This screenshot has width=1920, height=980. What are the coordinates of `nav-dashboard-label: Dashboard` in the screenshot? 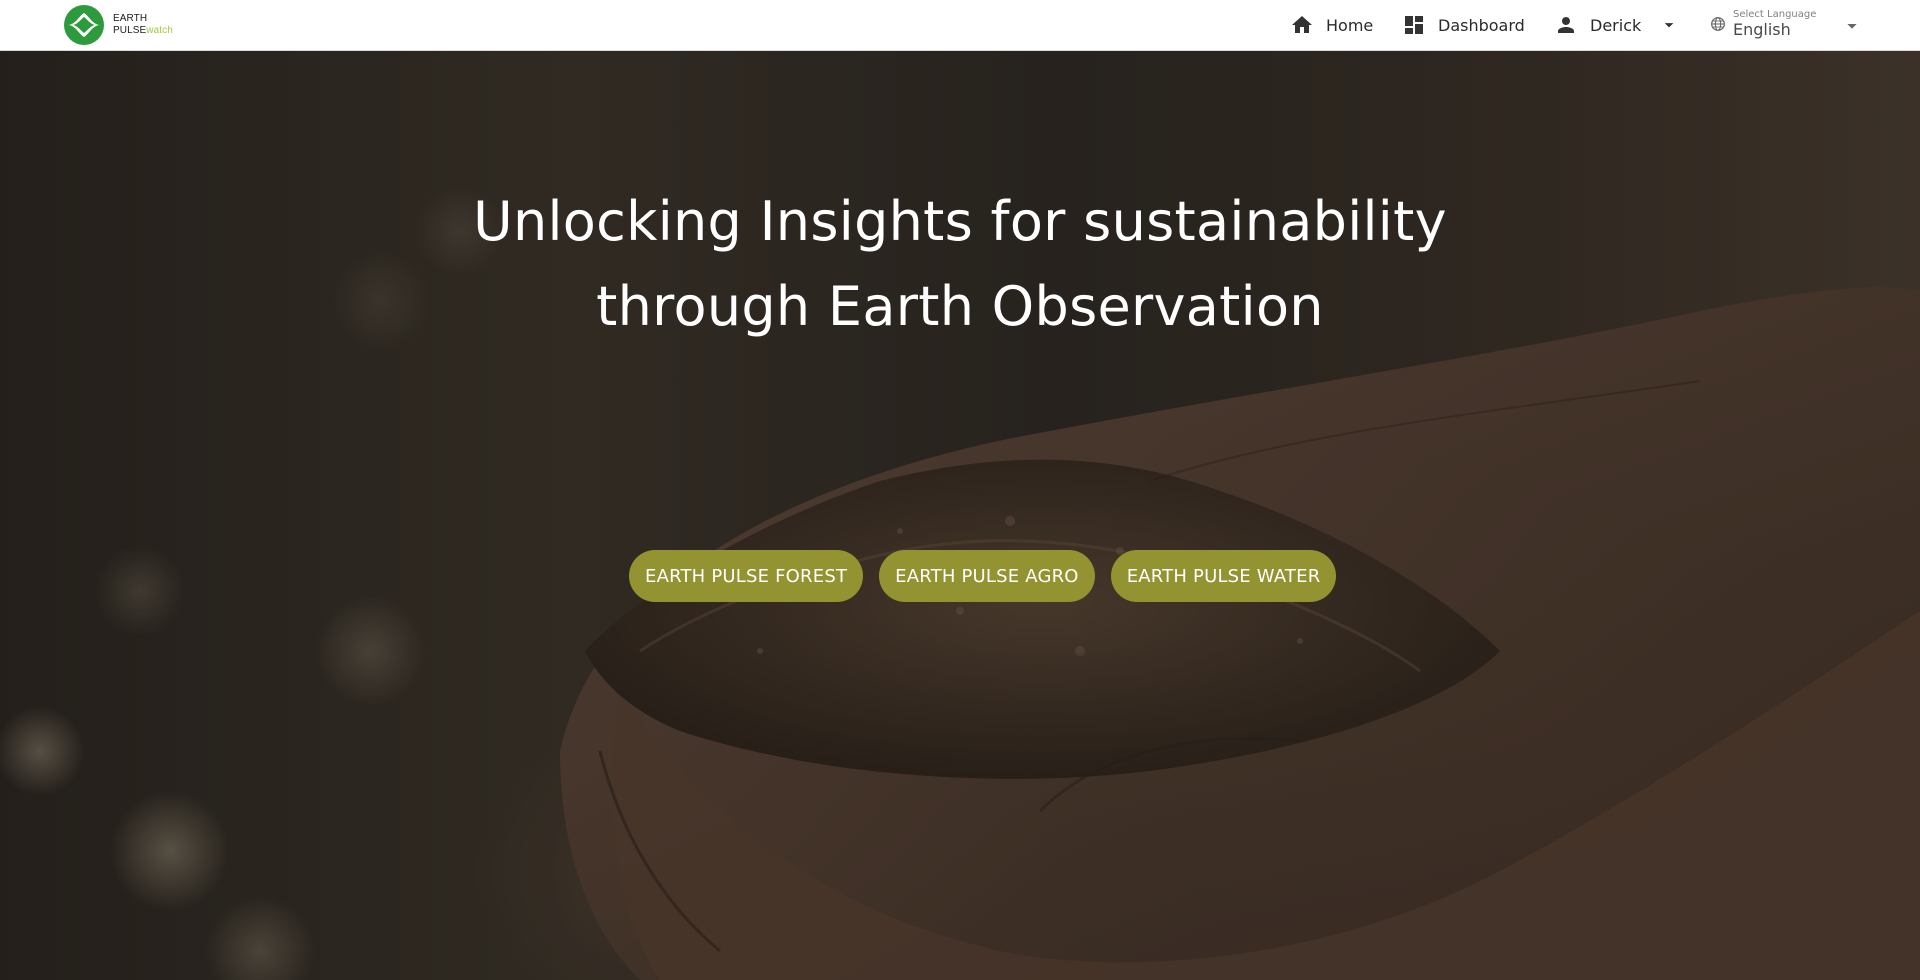 It's located at (1481, 25).